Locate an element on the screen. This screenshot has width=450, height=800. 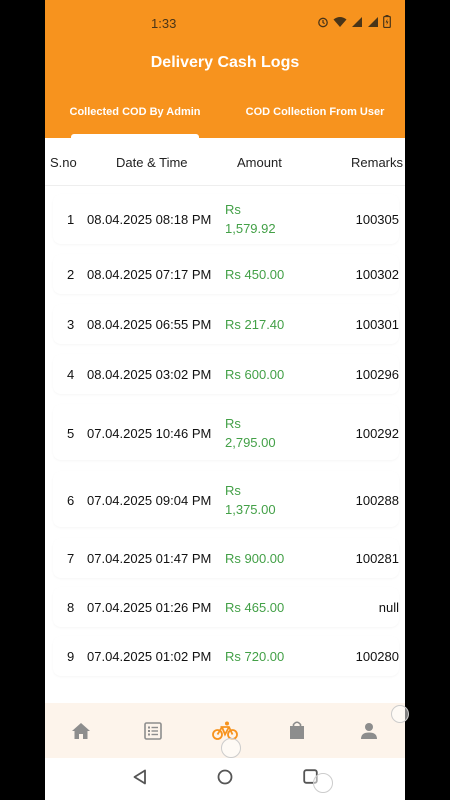
row-sno: 6 is located at coordinates (71, 500).